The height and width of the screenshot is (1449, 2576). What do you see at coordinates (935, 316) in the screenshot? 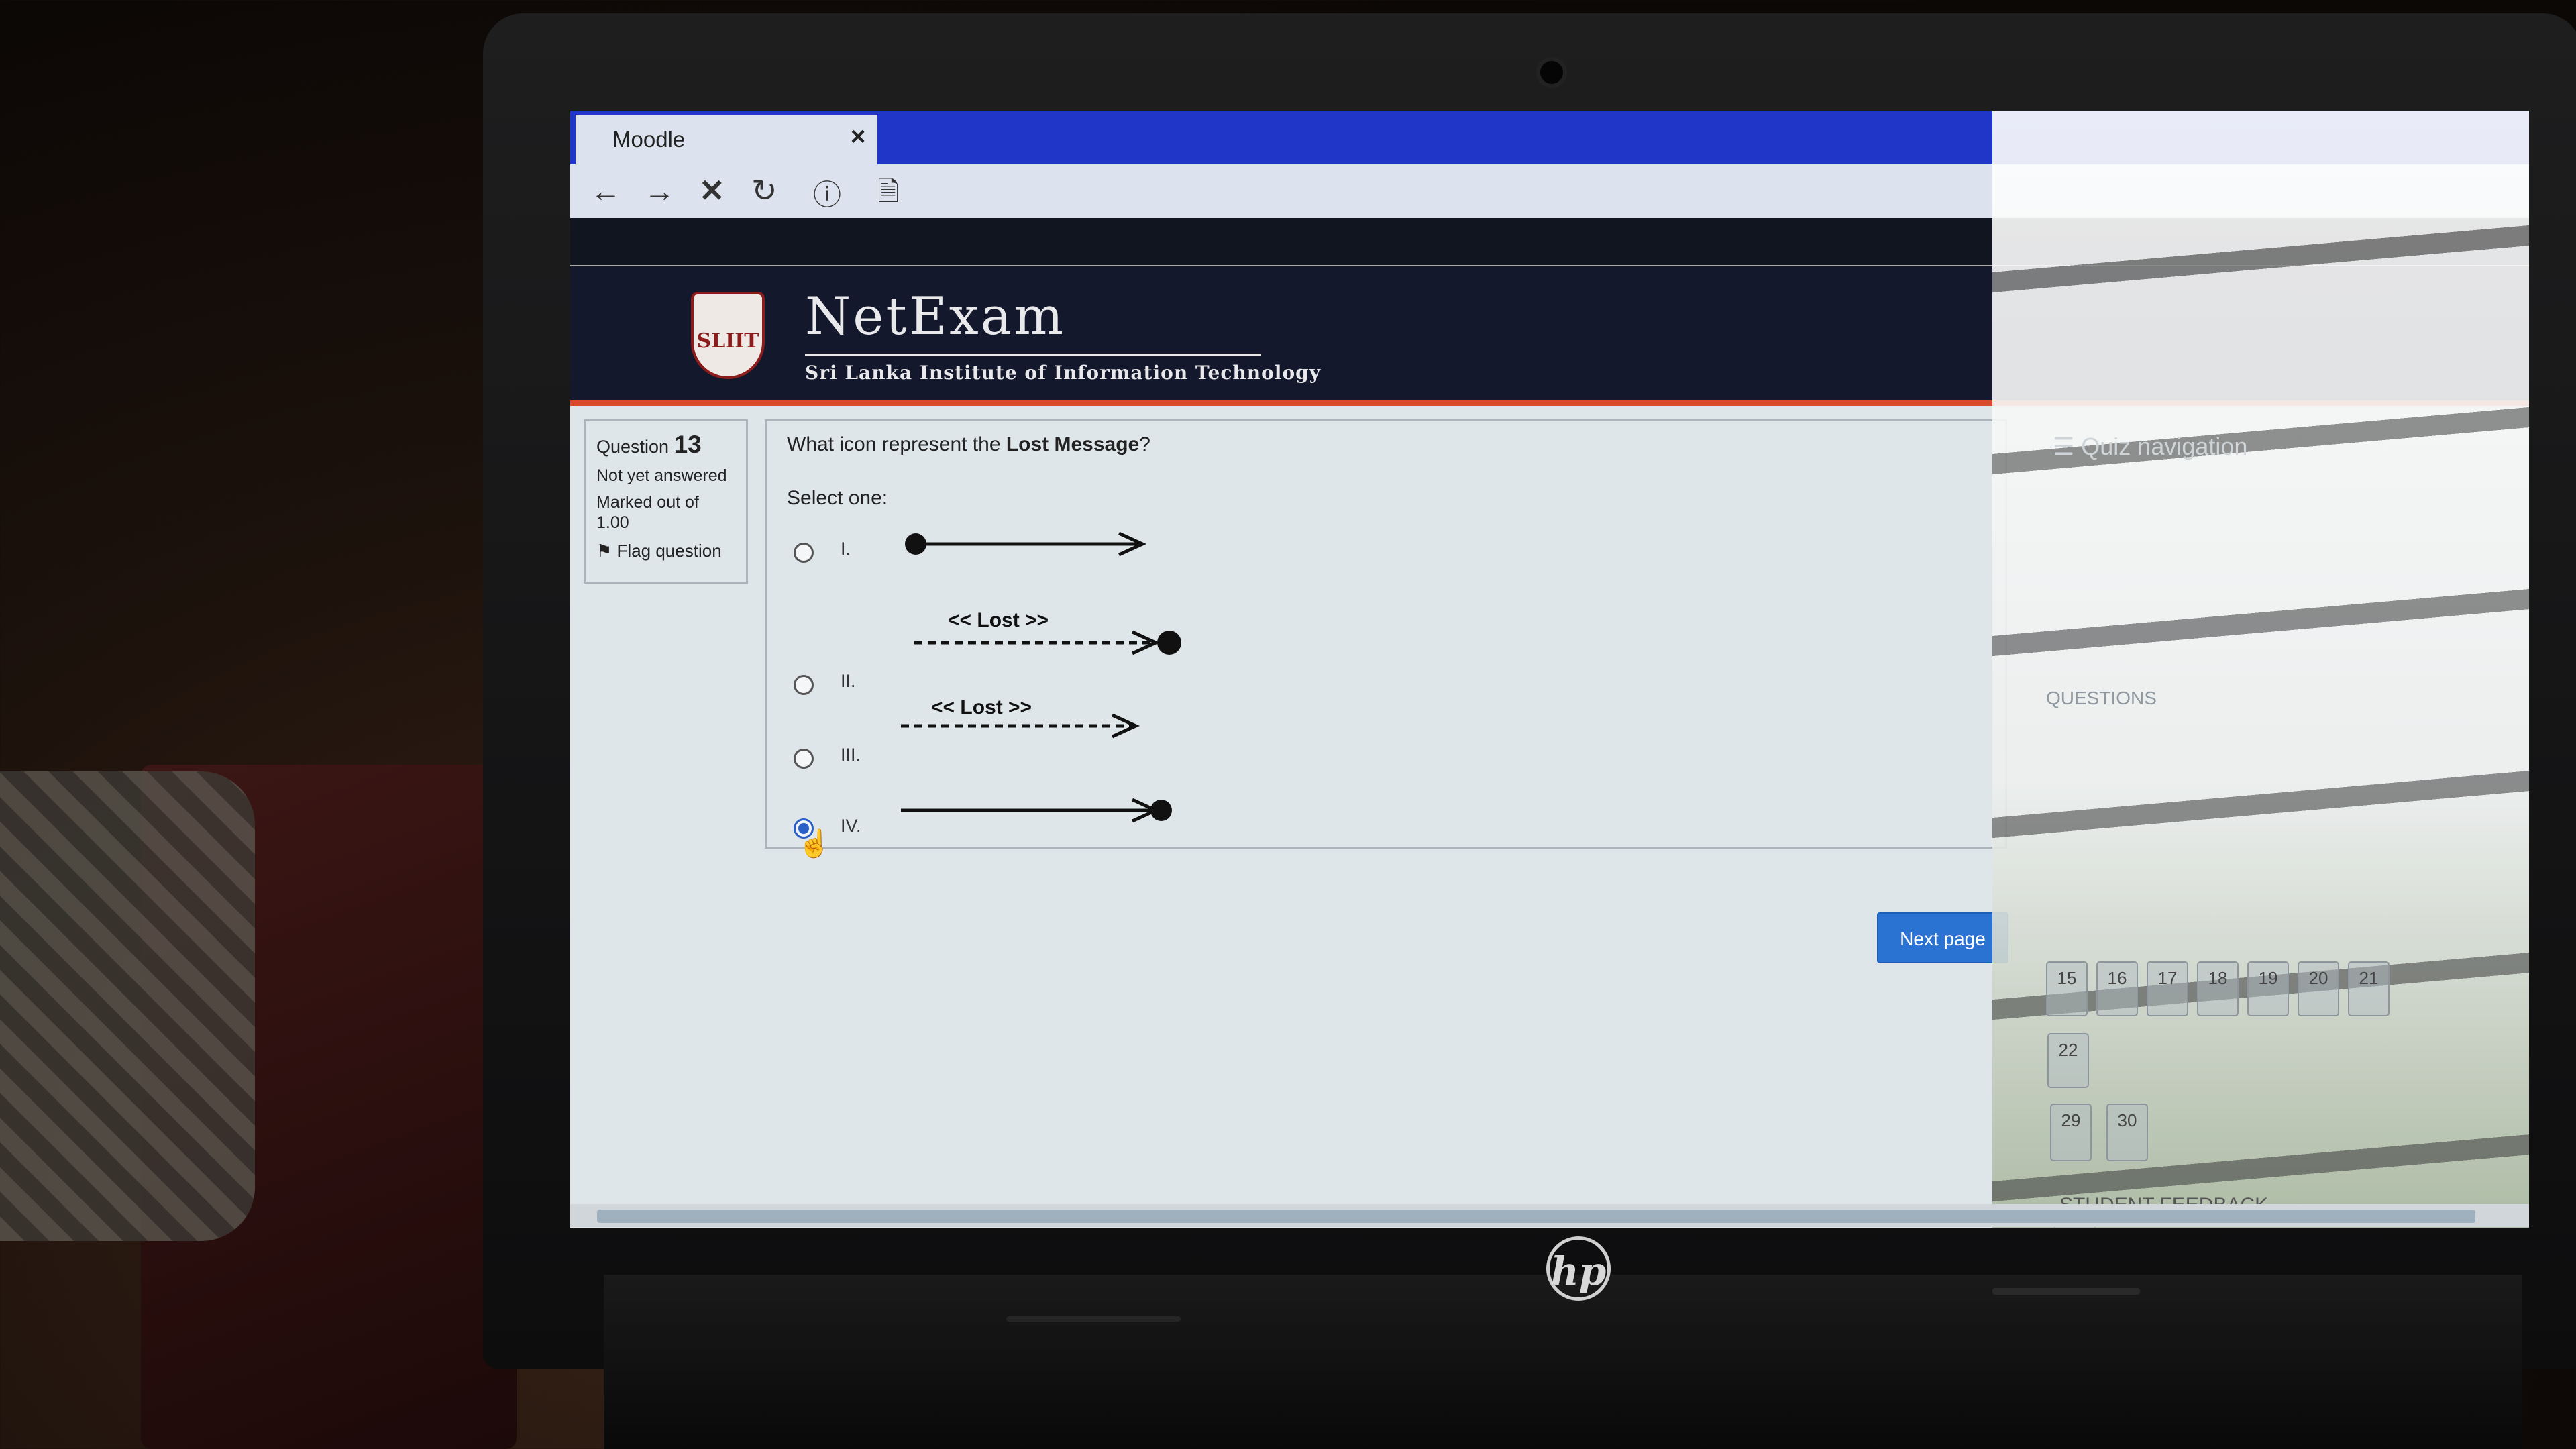
I see `site-brand: NetExam` at bounding box center [935, 316].